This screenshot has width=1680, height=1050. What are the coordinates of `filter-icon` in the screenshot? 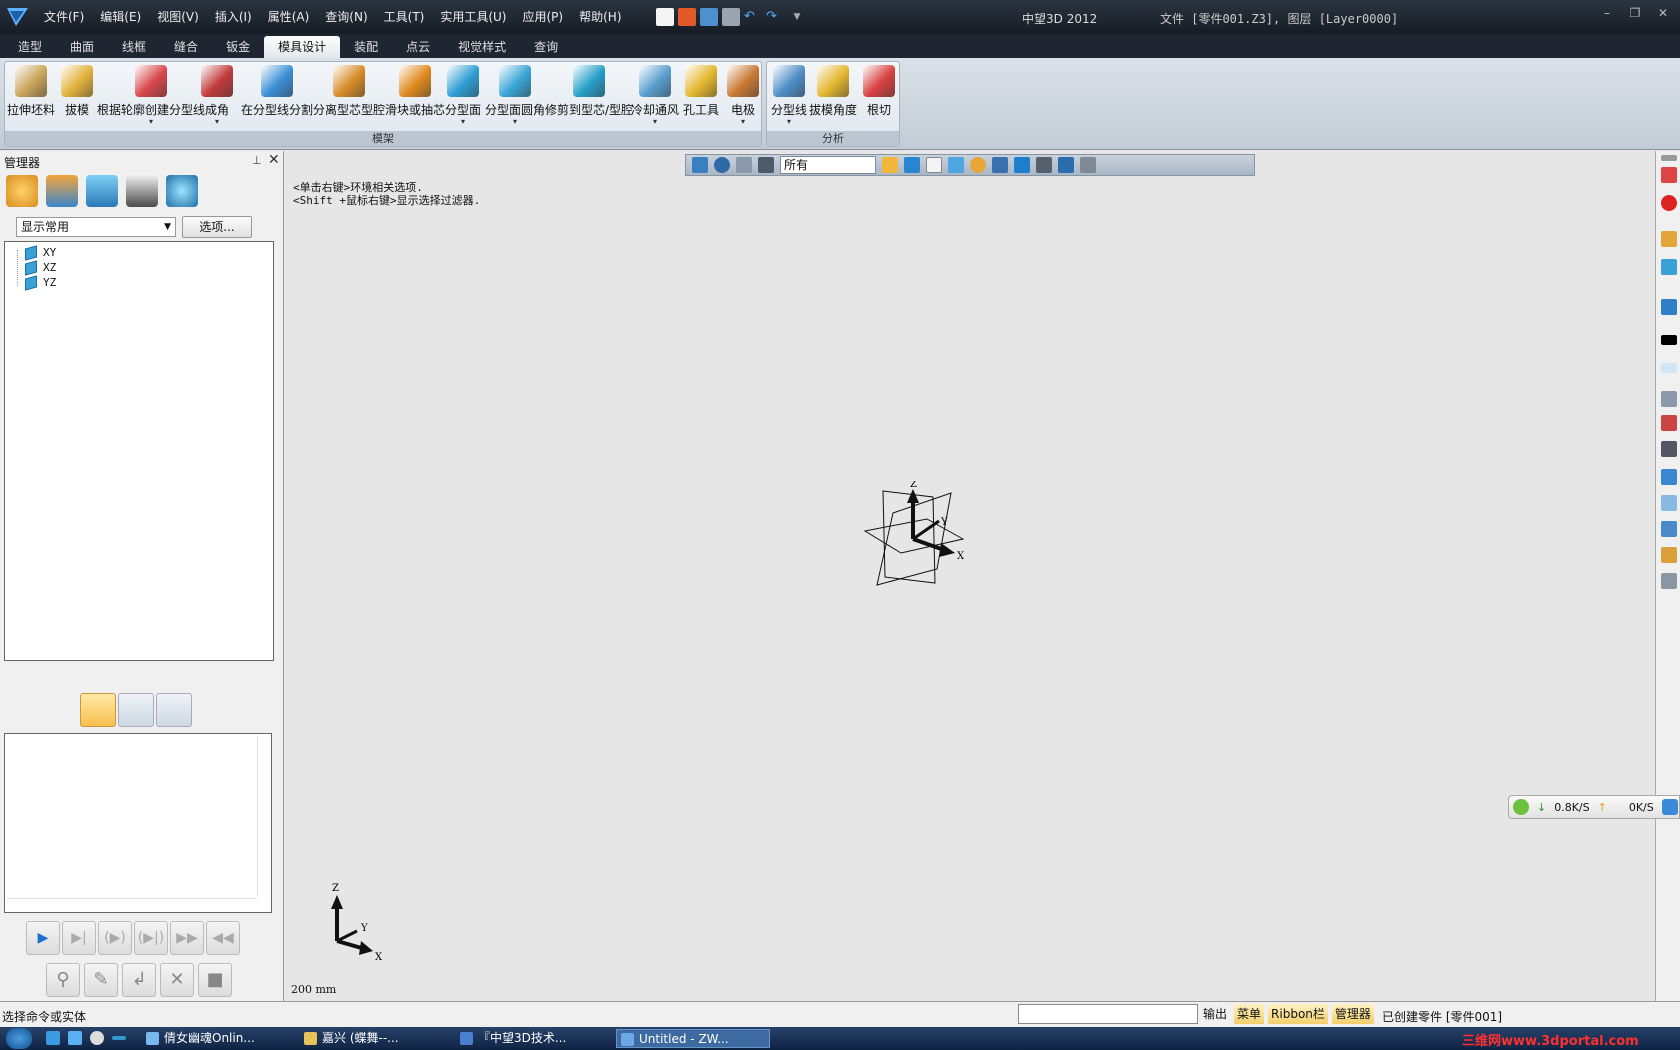 It's located at (744, 165).